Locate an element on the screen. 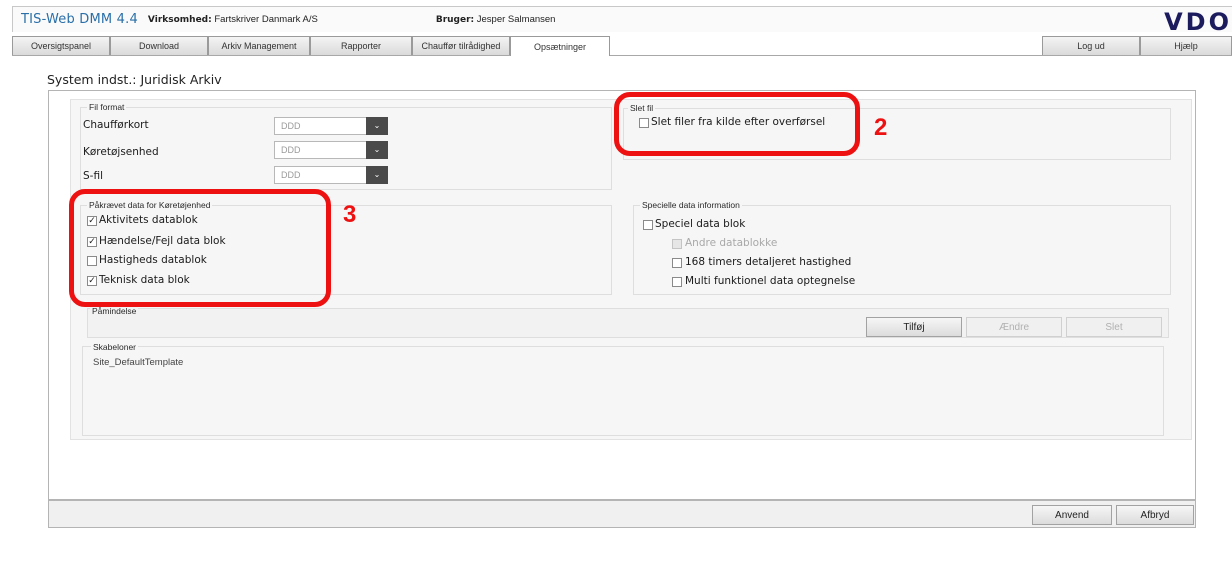  multi-funktionel-checkbox is located at coordinates (677, 282).